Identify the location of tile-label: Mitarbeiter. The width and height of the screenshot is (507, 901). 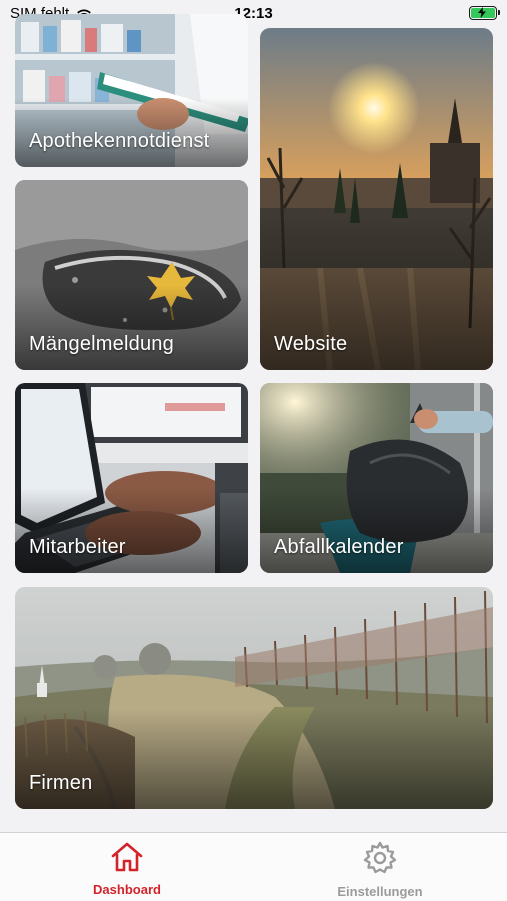
(77, 547).